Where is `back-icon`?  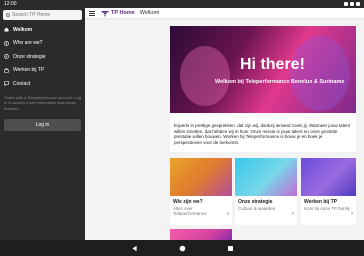
back-icon is located at coordinates (134, 248).